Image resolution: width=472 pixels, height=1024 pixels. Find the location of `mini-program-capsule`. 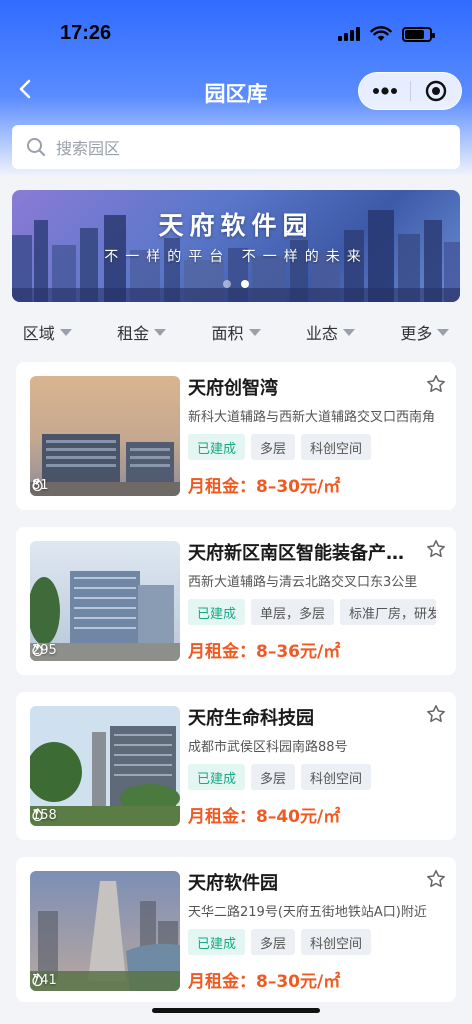

mini-program-capsule is located at coordinates (410, 91).